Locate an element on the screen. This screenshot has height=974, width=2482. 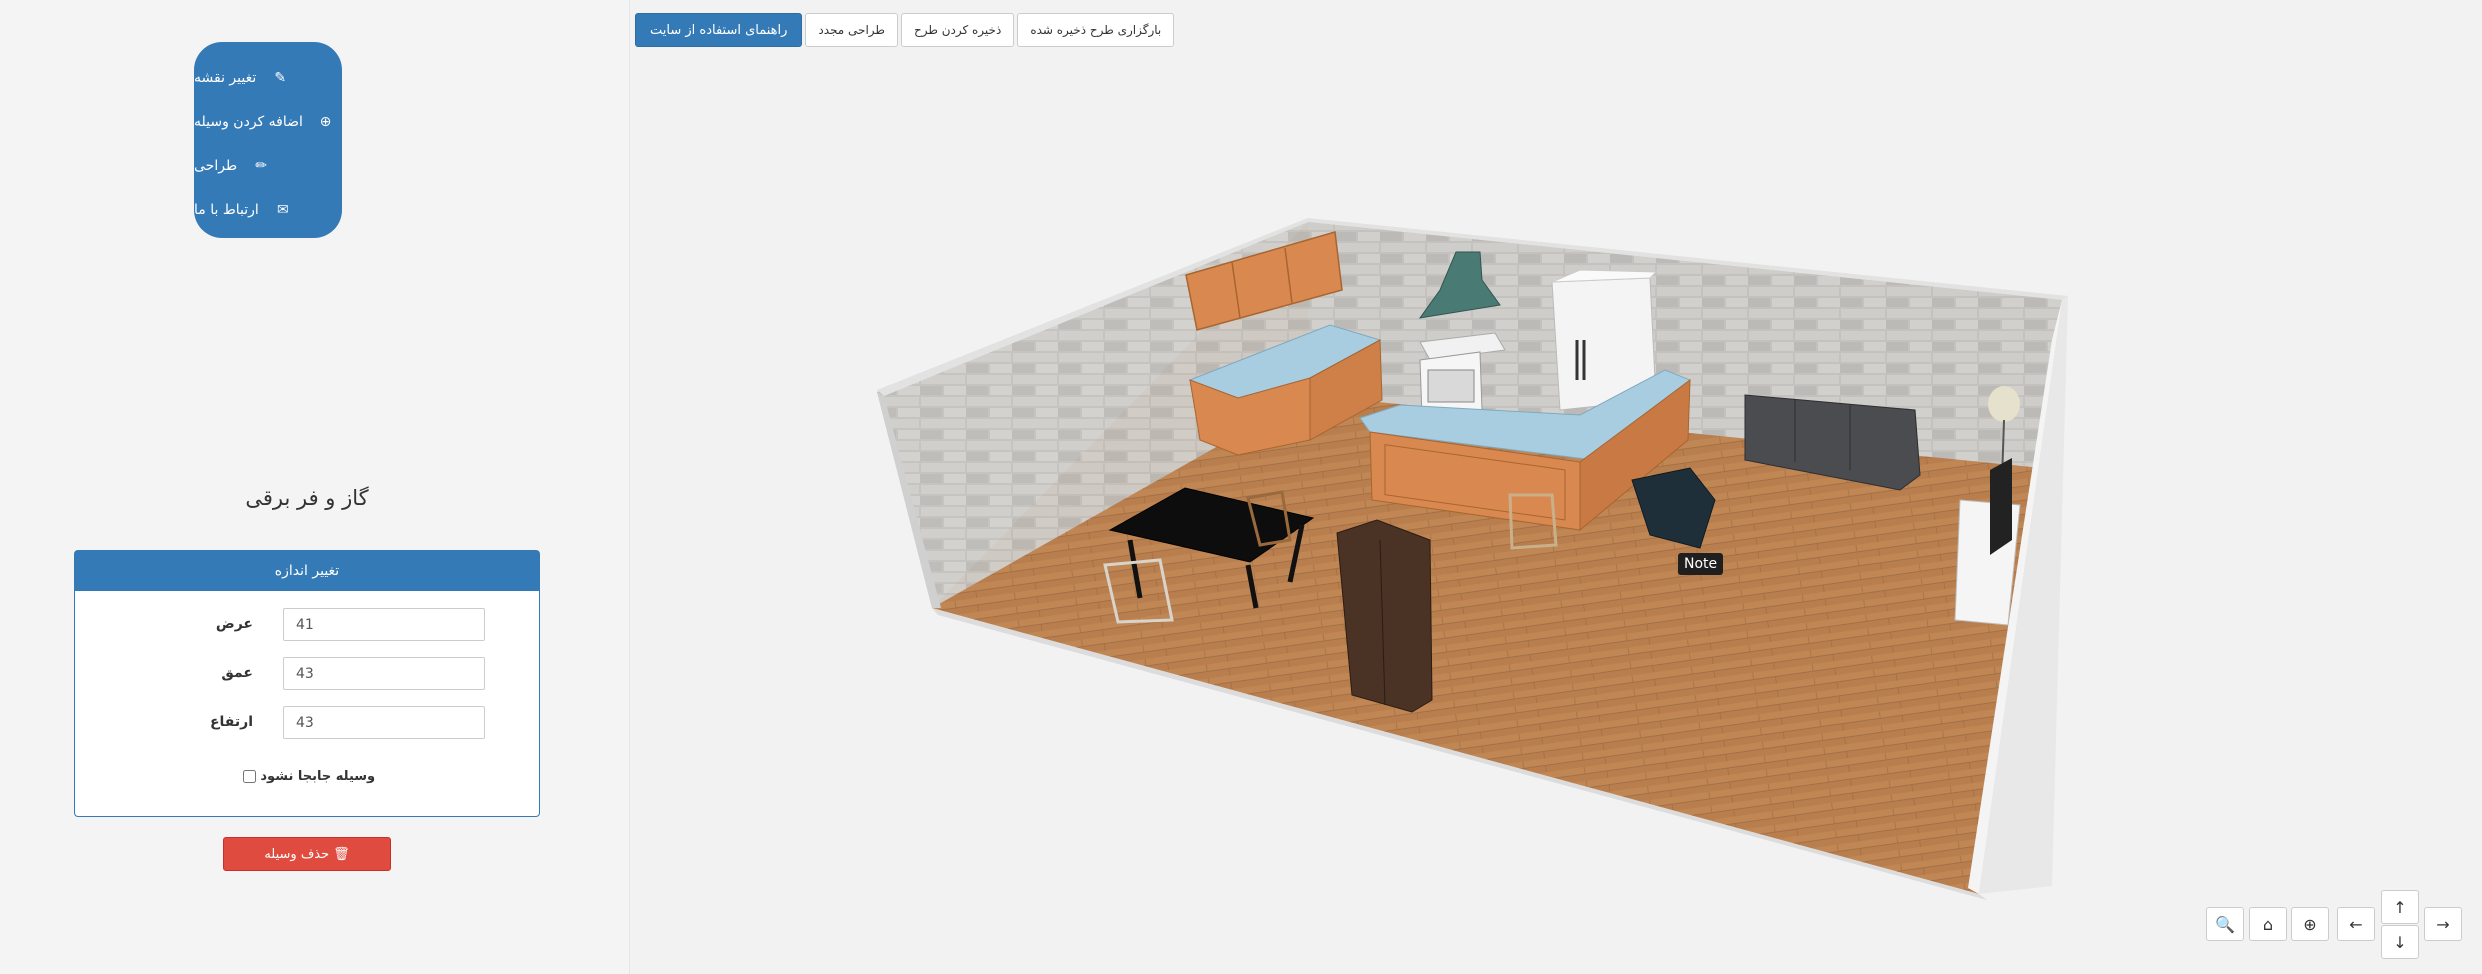
pan-right-button: → is located at coordinates (2443, 924).